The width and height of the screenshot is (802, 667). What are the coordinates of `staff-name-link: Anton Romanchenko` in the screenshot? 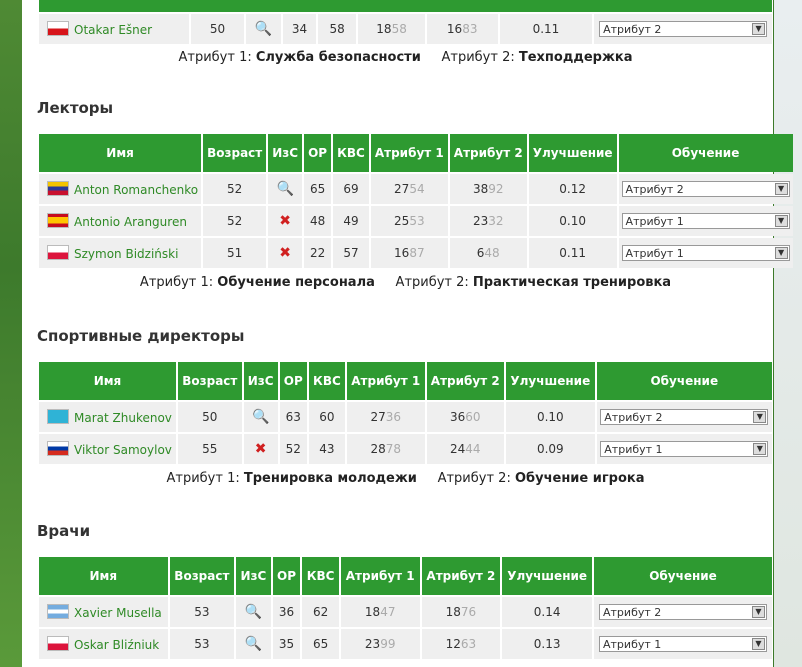 It's located at (136, 190).